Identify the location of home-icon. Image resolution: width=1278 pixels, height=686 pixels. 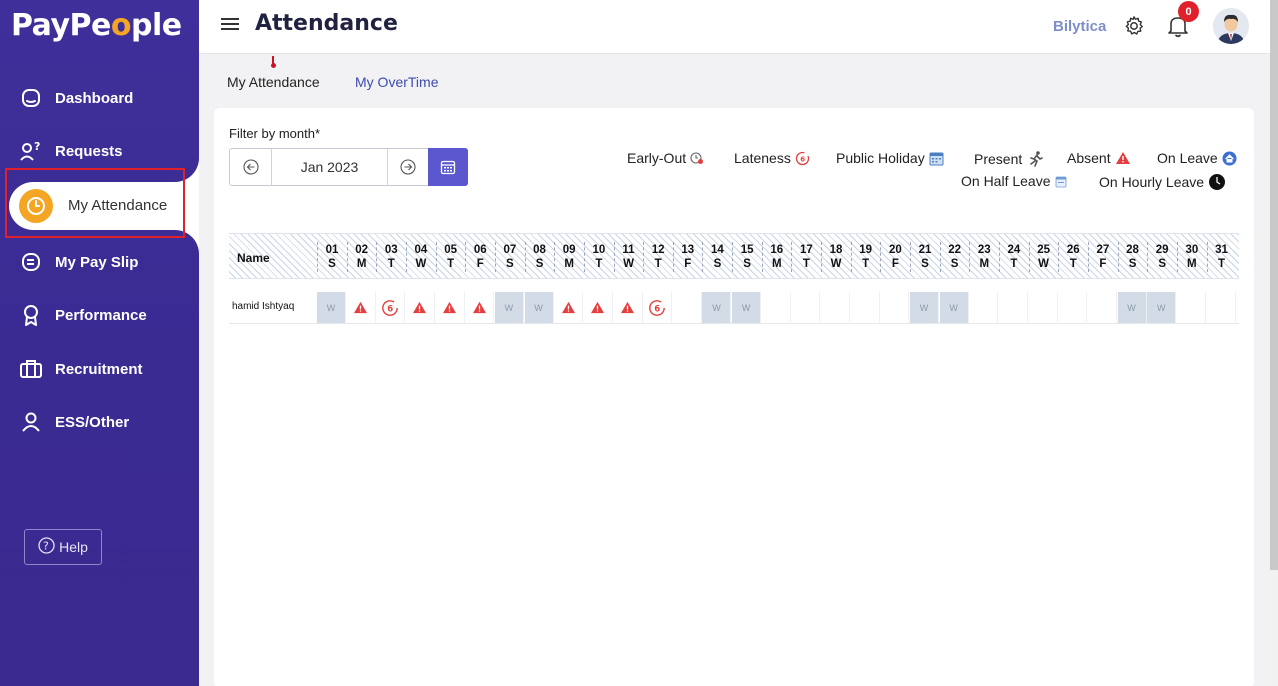
(31, 98).